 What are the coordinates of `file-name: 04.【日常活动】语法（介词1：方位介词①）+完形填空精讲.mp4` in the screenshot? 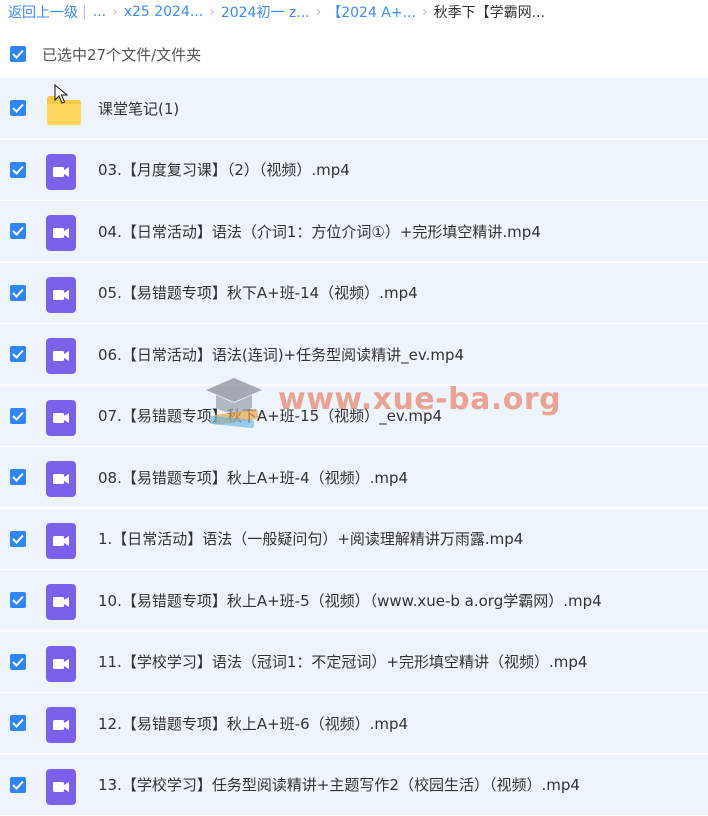 It's located at (319, 231).